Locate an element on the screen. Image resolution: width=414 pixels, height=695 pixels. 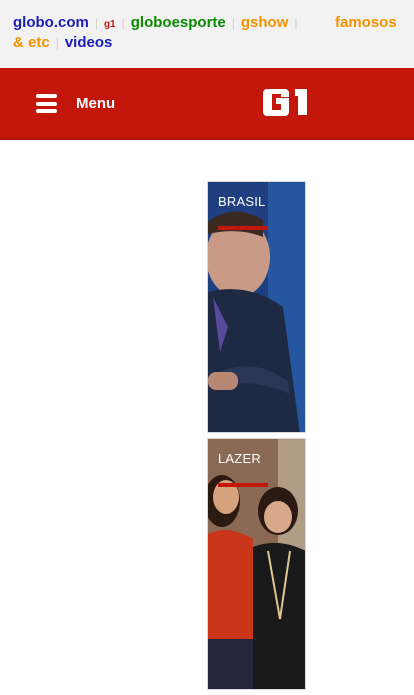
hamburger-icon is located at coordinates (46, 103).